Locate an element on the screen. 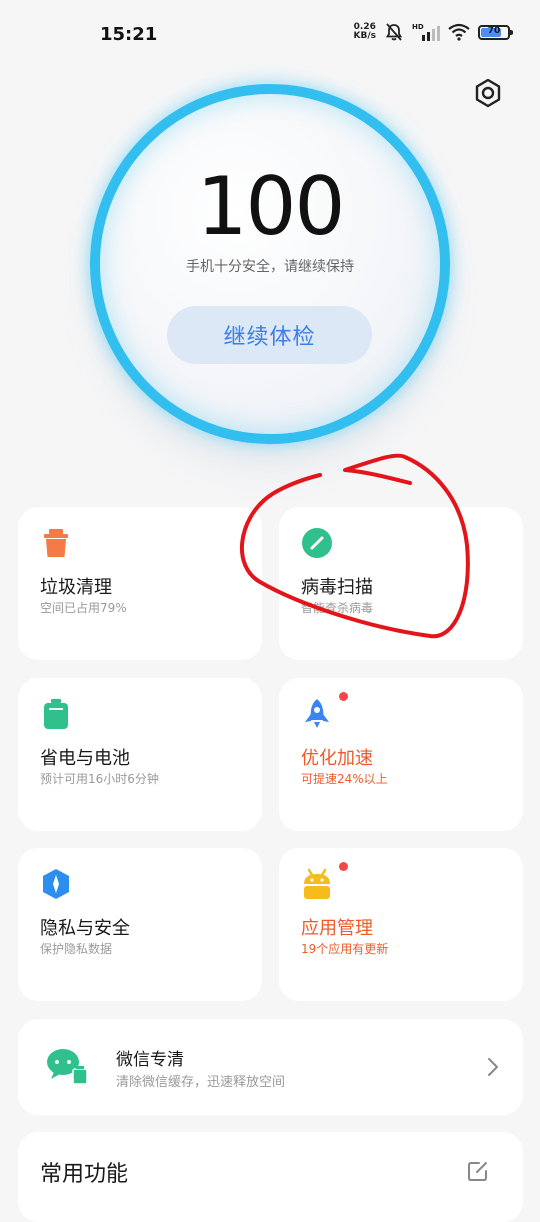  card-subtitle: 预计可用16小时6分钟 is located at coordinates (99, 779).